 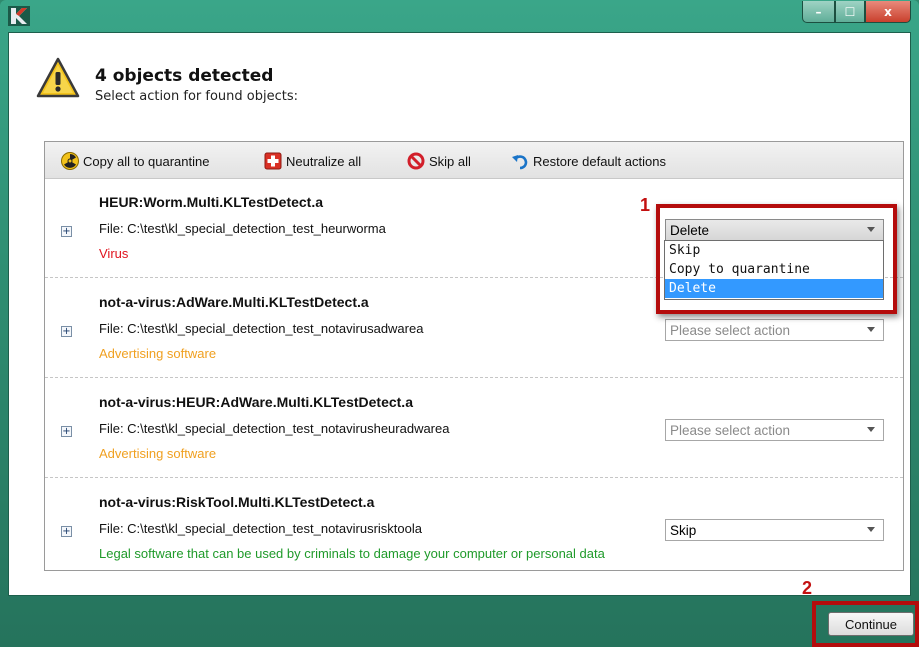 I want to click on skip-all-button: Skip all, so click(x=439, y=161).